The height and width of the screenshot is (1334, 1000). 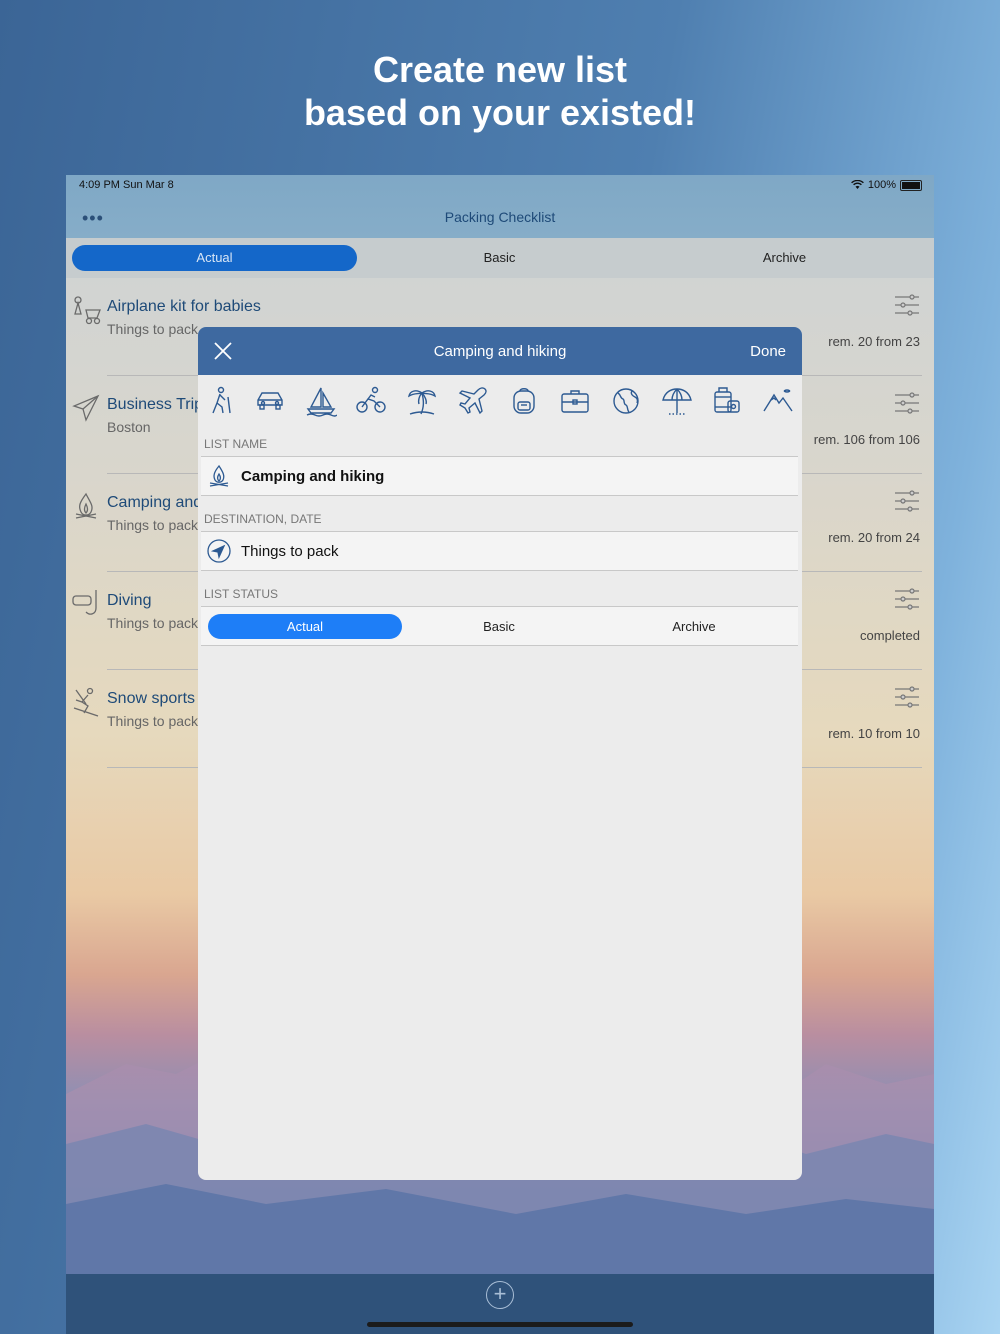 What do you see at coordinates (866, 439) in the screenshot?
I see `list-status: rem. 106 from 106` at bounding box center [866, 439].